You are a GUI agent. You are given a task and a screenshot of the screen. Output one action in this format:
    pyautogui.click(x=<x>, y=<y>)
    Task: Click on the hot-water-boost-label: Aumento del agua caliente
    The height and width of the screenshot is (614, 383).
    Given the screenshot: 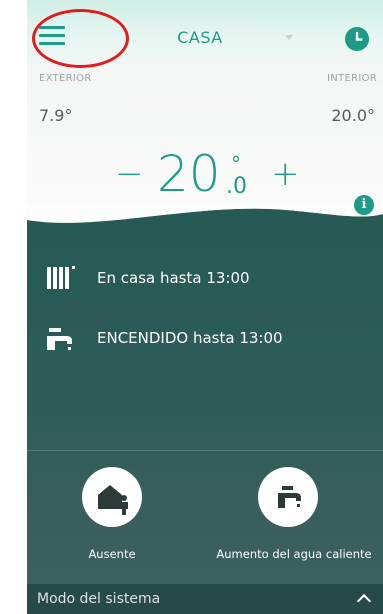 What is the action you would take?
    pyautogui.click(x=294, y=554)
    